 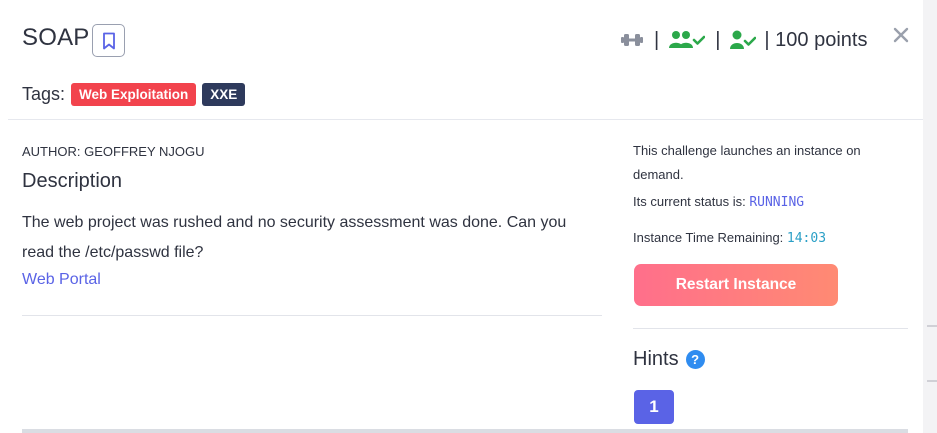 What do you see at coordinates (691, 201) in the screenshot?
I see `status-label: Its current status is:` at bounding box center [691, 201].